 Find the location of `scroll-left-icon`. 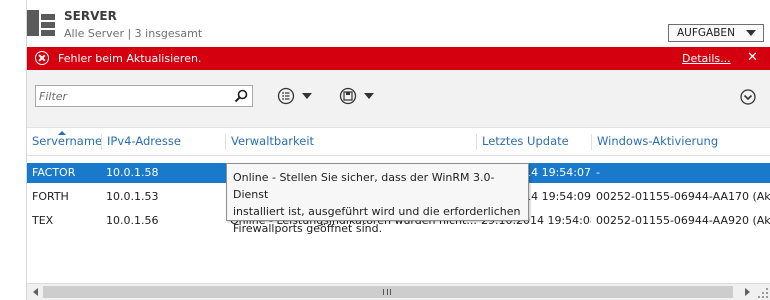

scroll-left-icon is located at coordinates (35, 292).